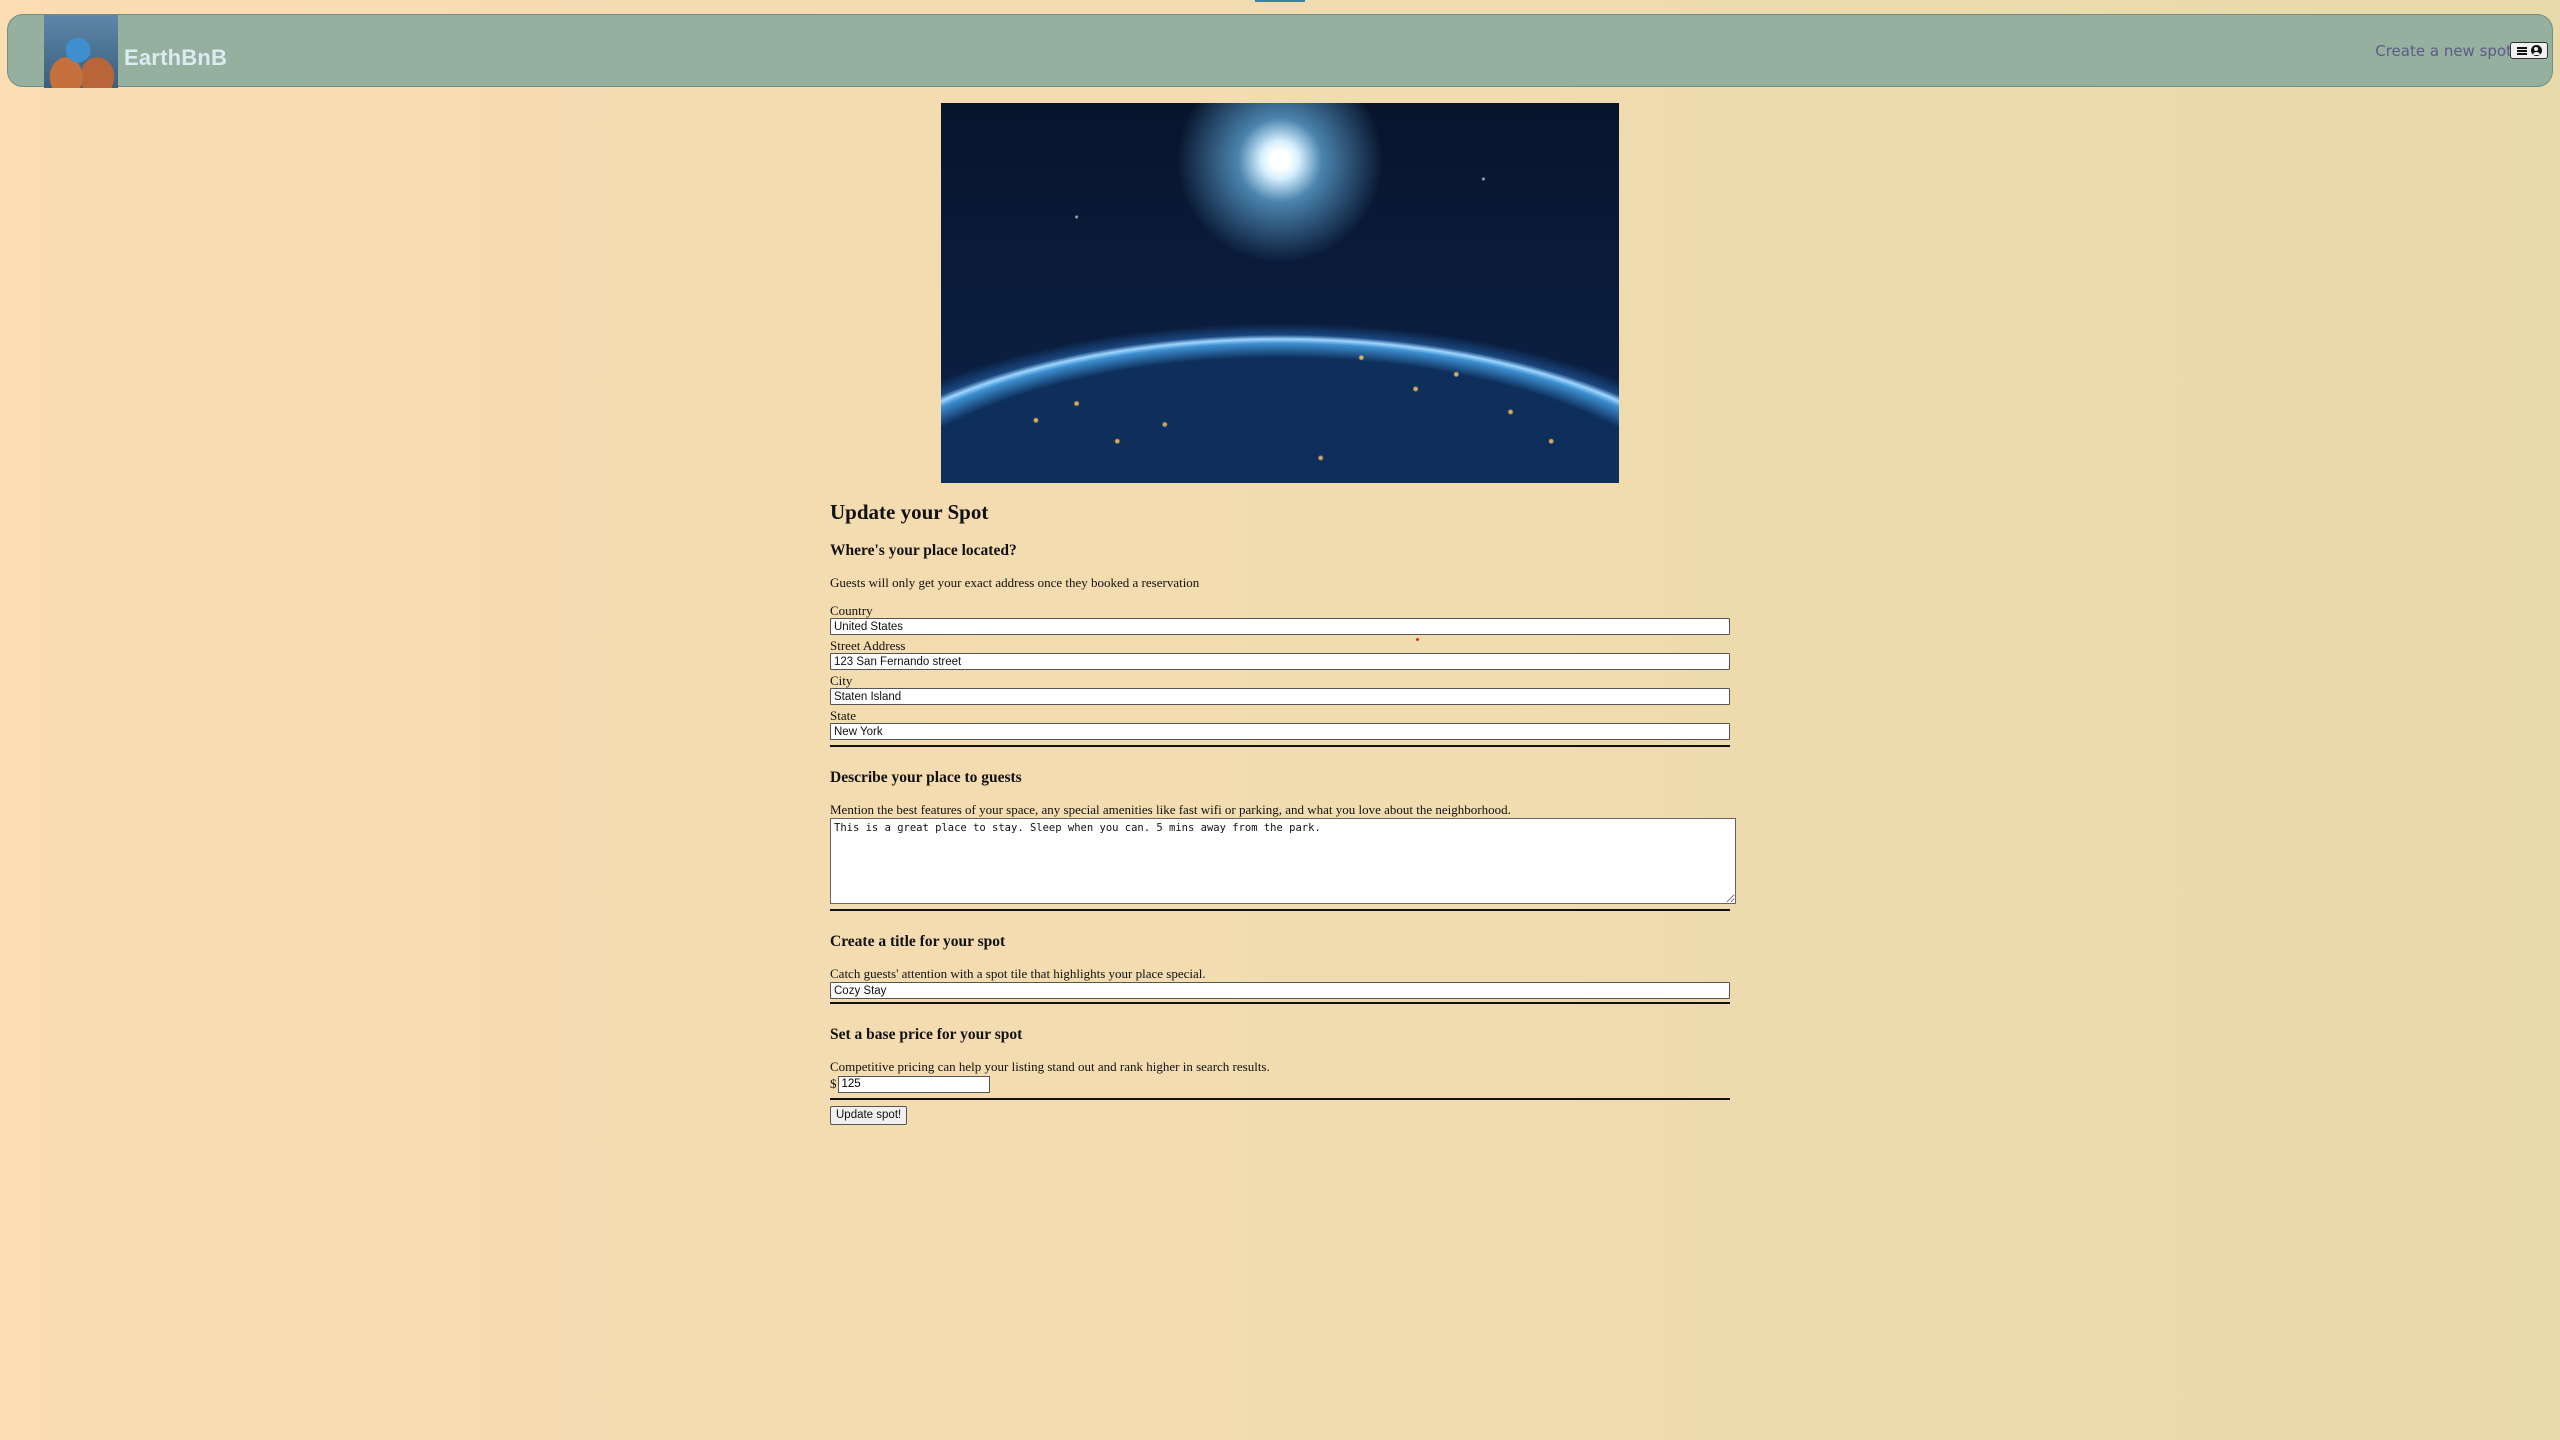 The height and width of the screenshot is (1440, 2560). I want to click on state-label: State, so click(843, 715).